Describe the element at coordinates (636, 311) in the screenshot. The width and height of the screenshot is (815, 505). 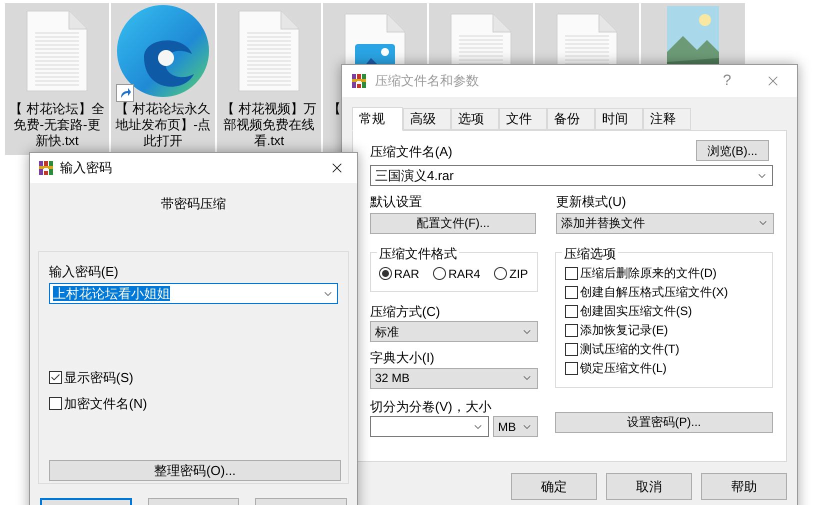
I see `checkbox-label: 创建固实压缩文件(S)` at that location.